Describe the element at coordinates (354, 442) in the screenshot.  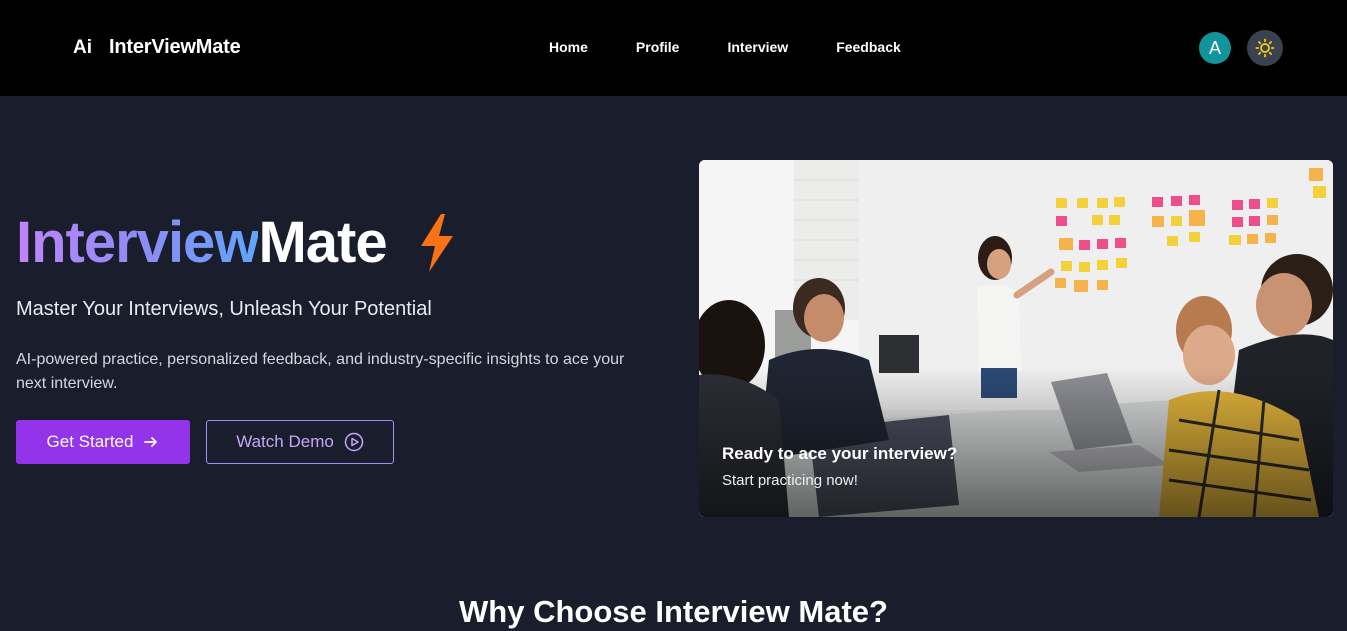
I see `play-circle-icon` at that location.